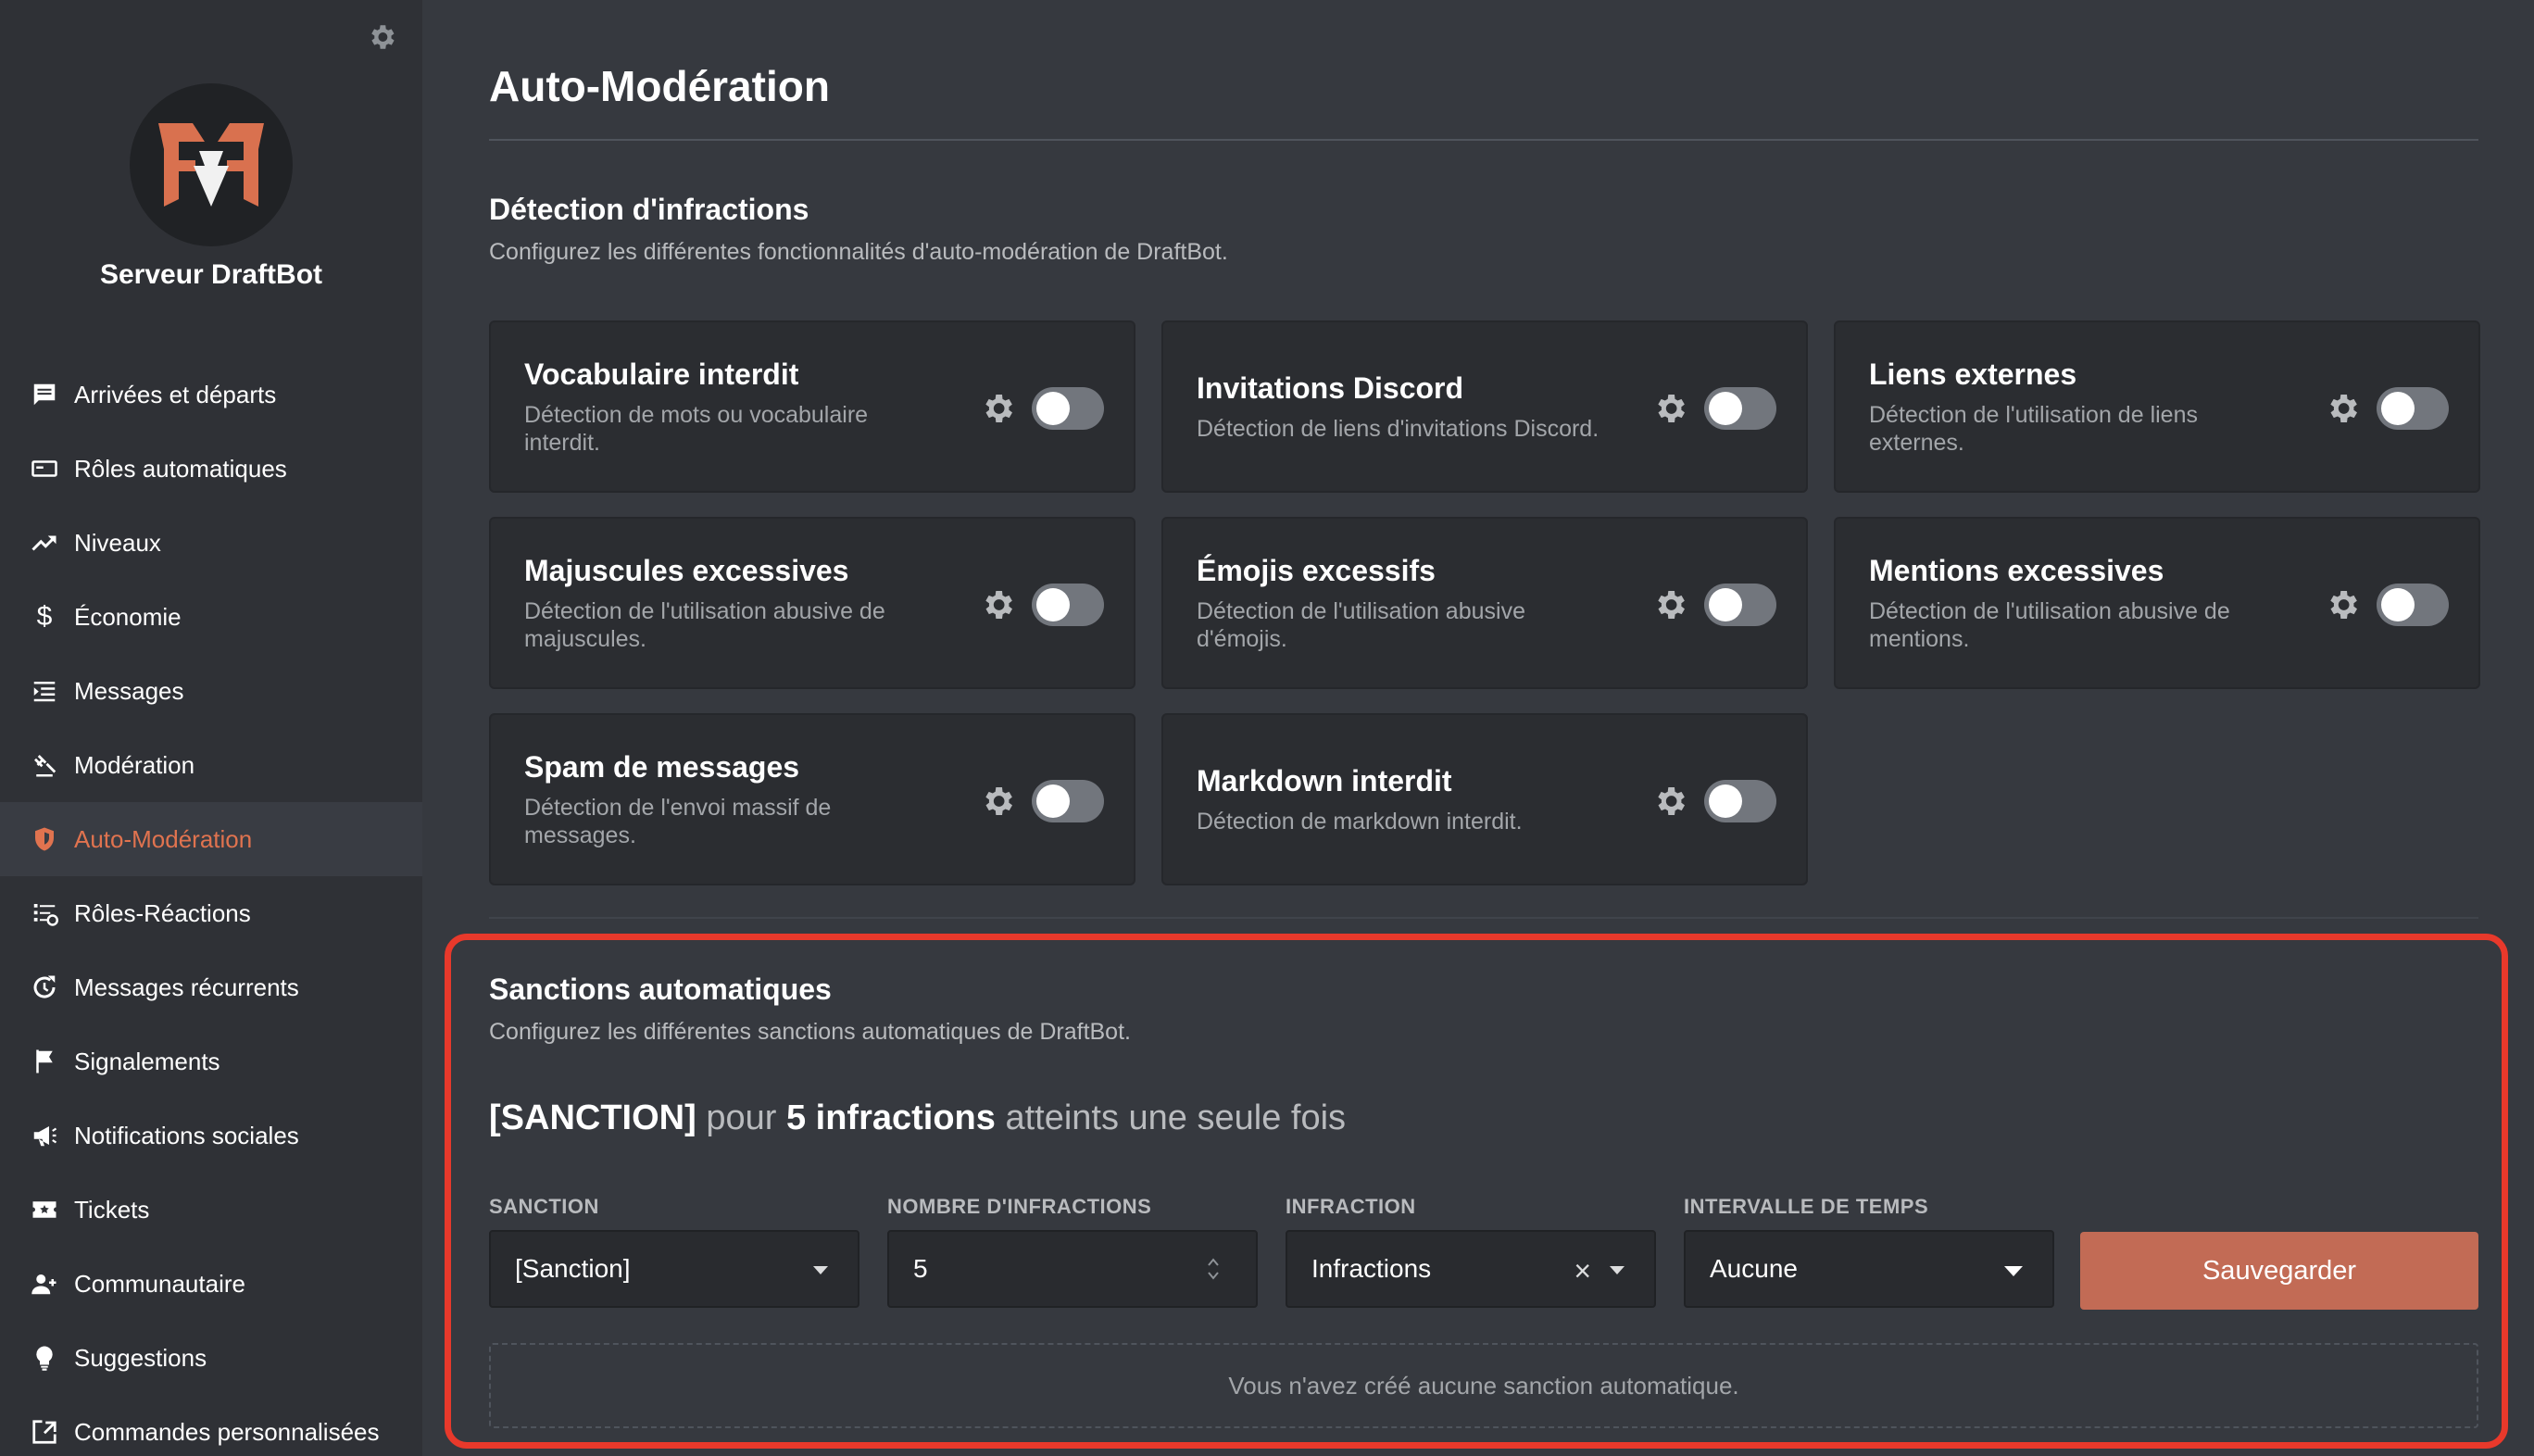 This screenshot has height=1456, width=2534. What do you see at coordinates (661, 374) in the screenshot?
I see `card-title: Vocabulaire interdit` at bounding box center [661, 374].